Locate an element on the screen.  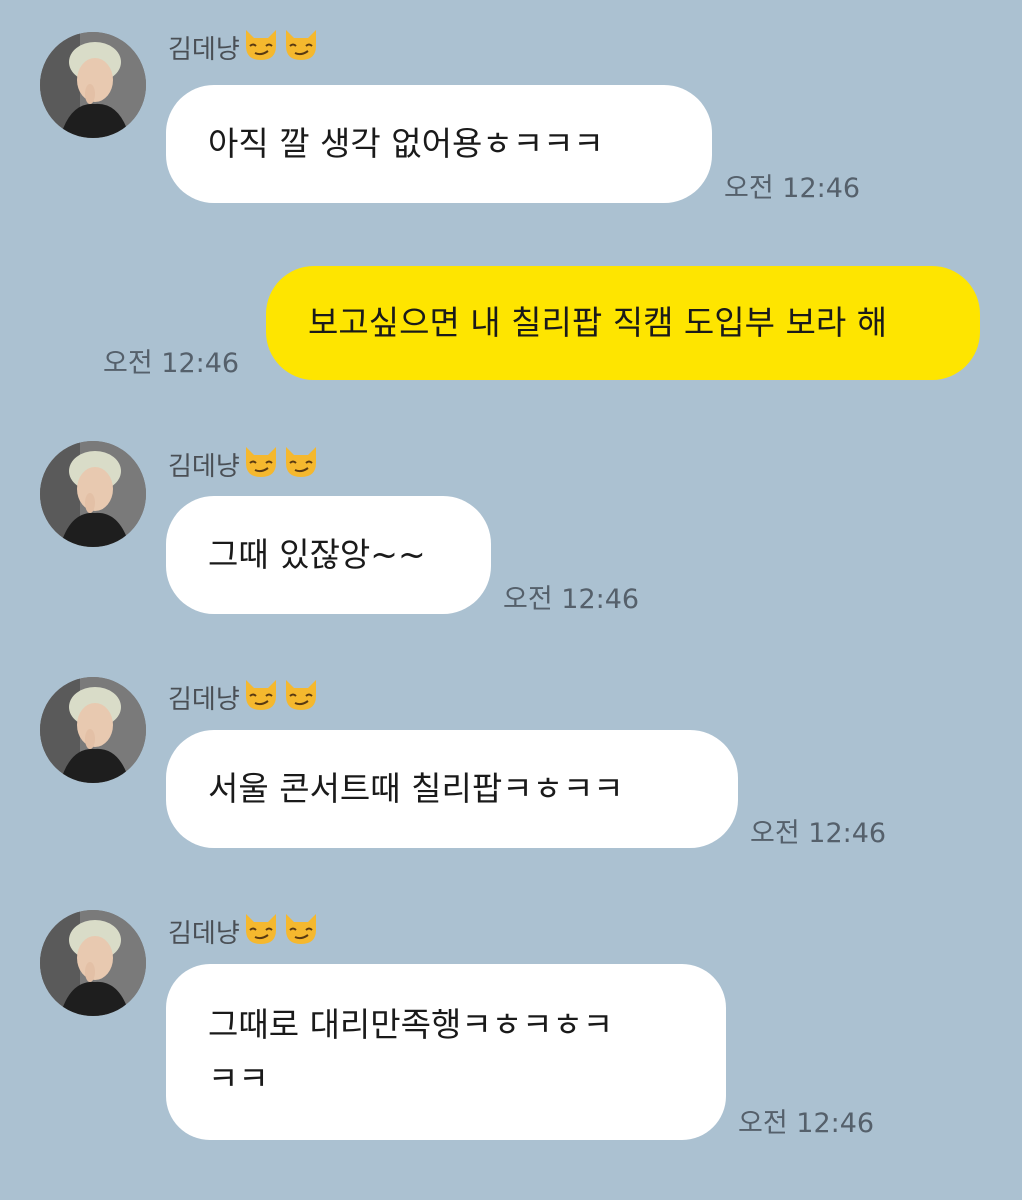
incoming-message-bubble: 아직 깔 생각 없어용ㅎㅋㅋㅋ is located at coordinates (439, 144).